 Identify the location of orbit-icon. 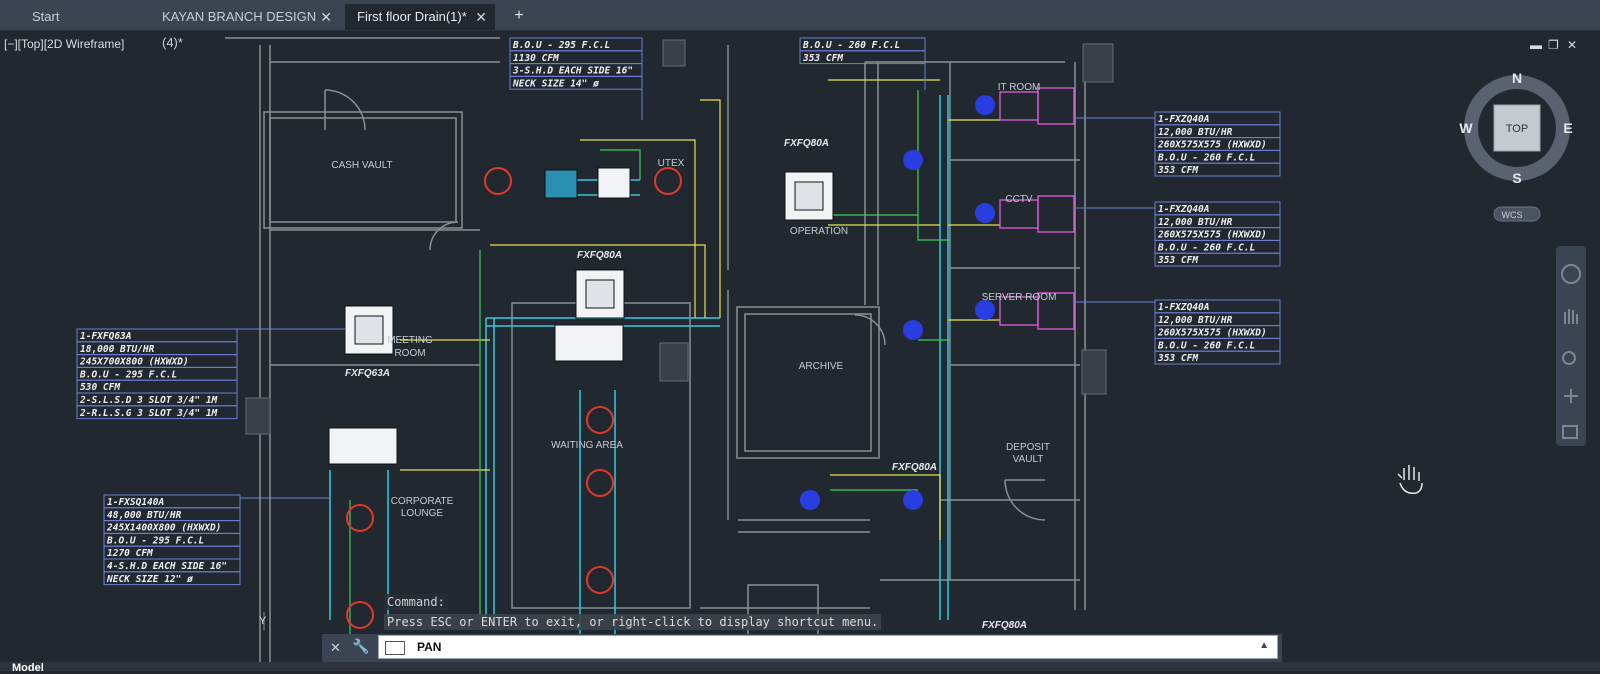
(1571, 396).